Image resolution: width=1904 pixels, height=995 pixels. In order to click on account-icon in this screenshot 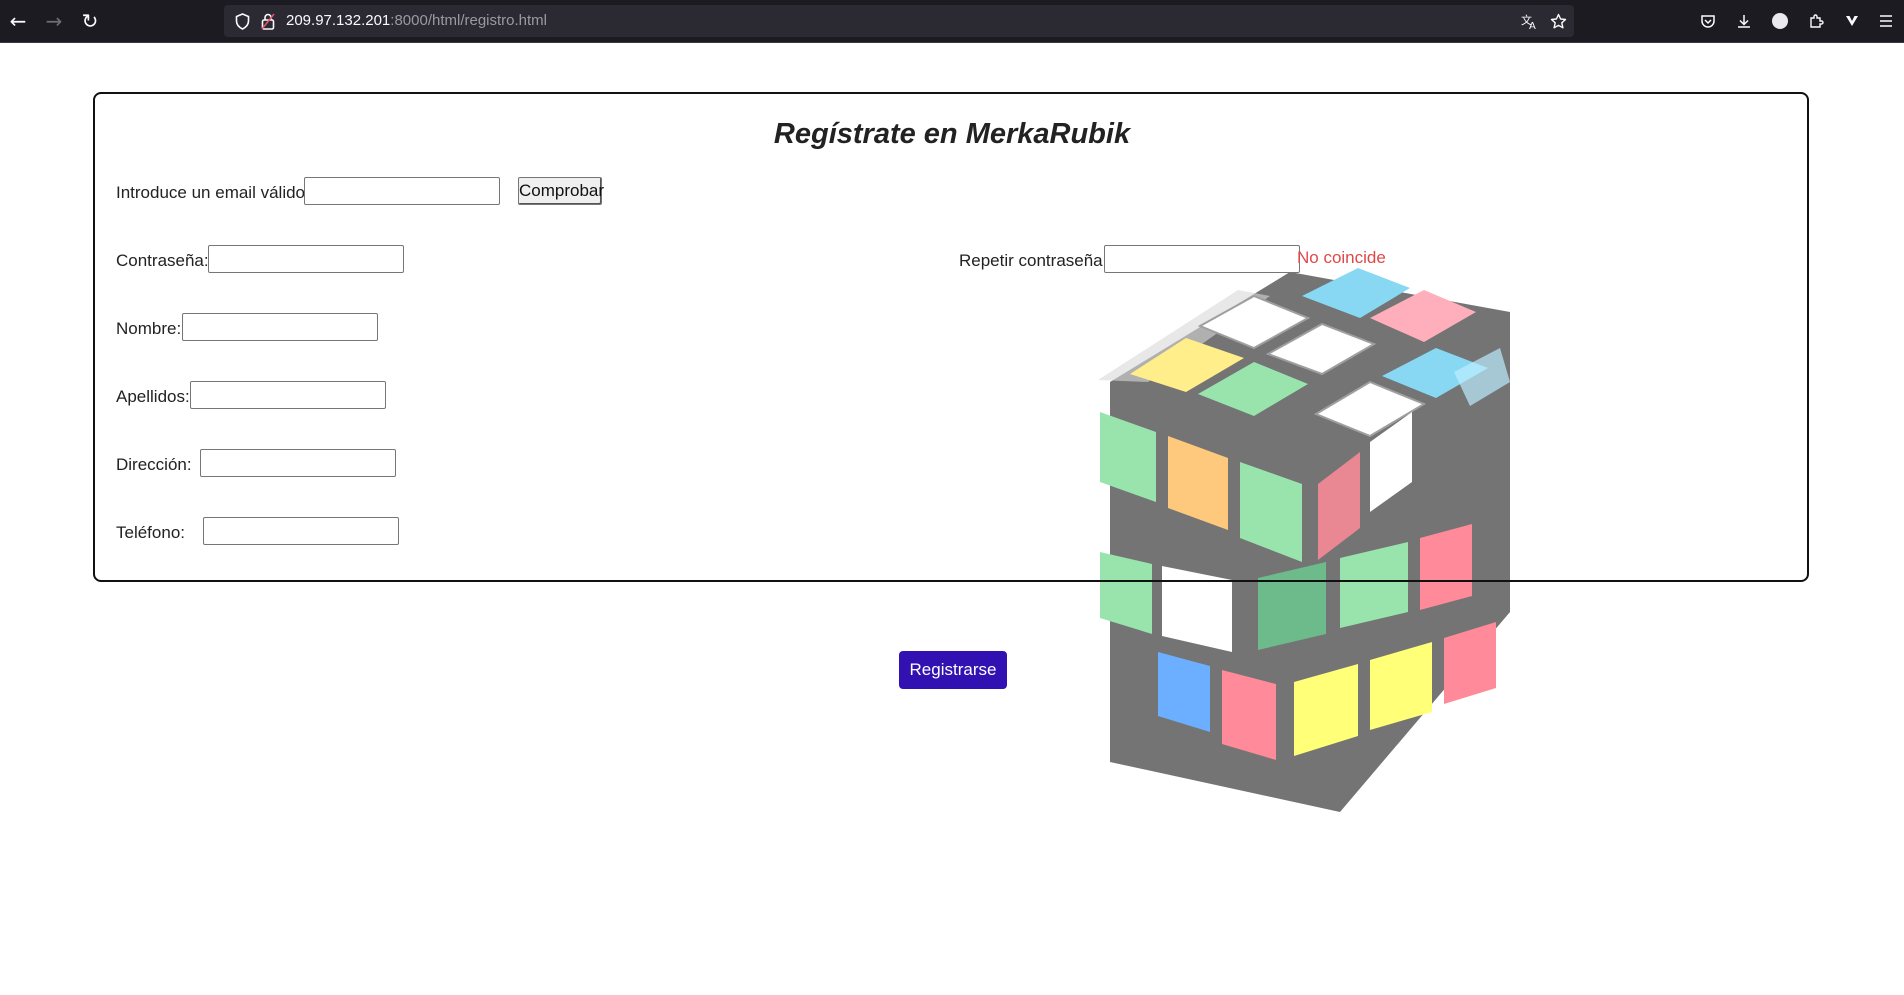, I will do `click(1780, 21)`.